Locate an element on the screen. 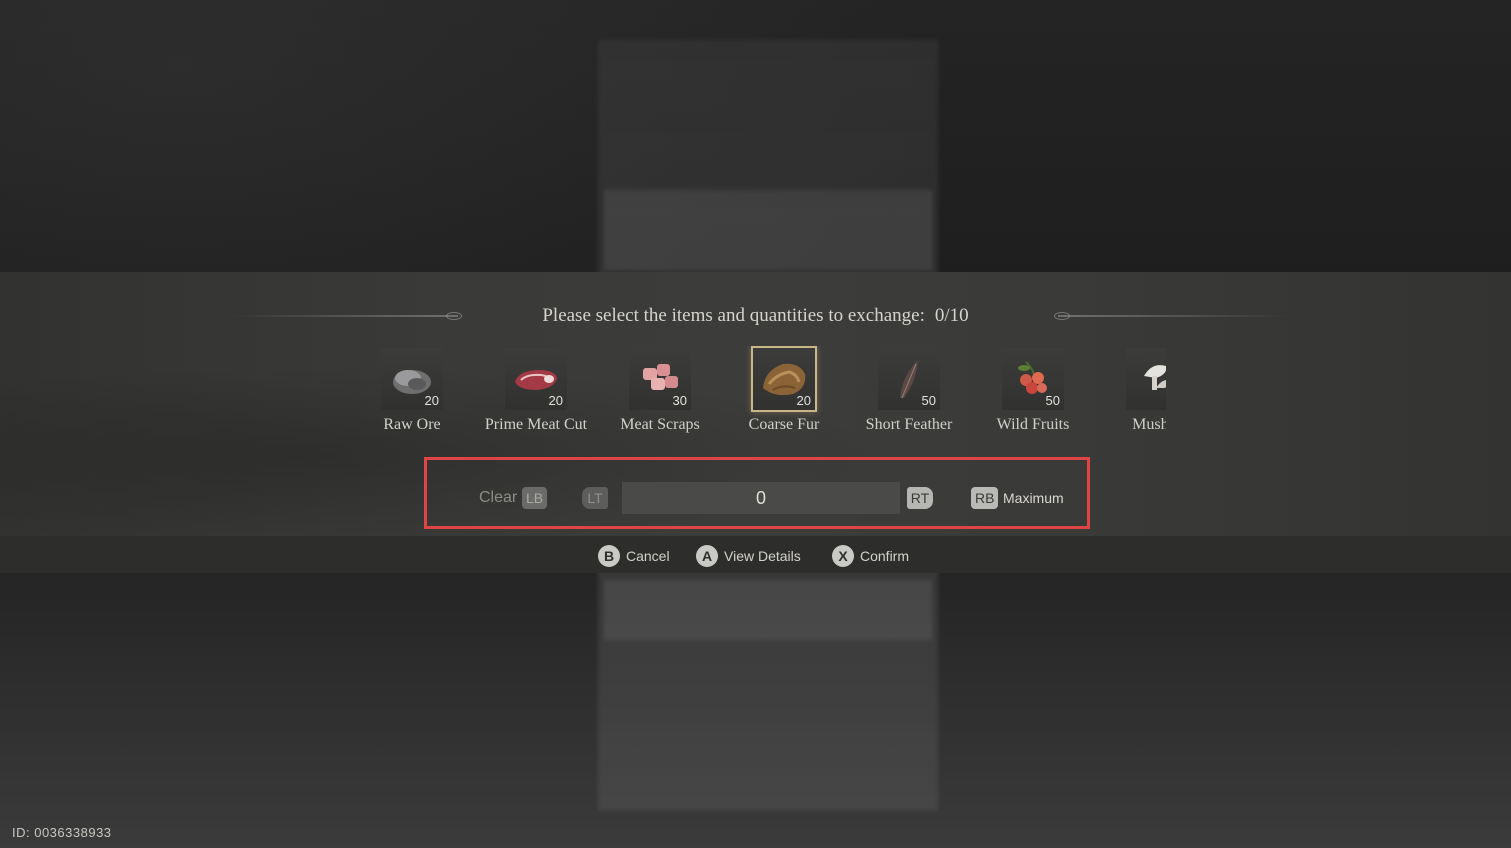  item-coarse-fur: 20 Coarse Fur is located at coordinates (784, 394).